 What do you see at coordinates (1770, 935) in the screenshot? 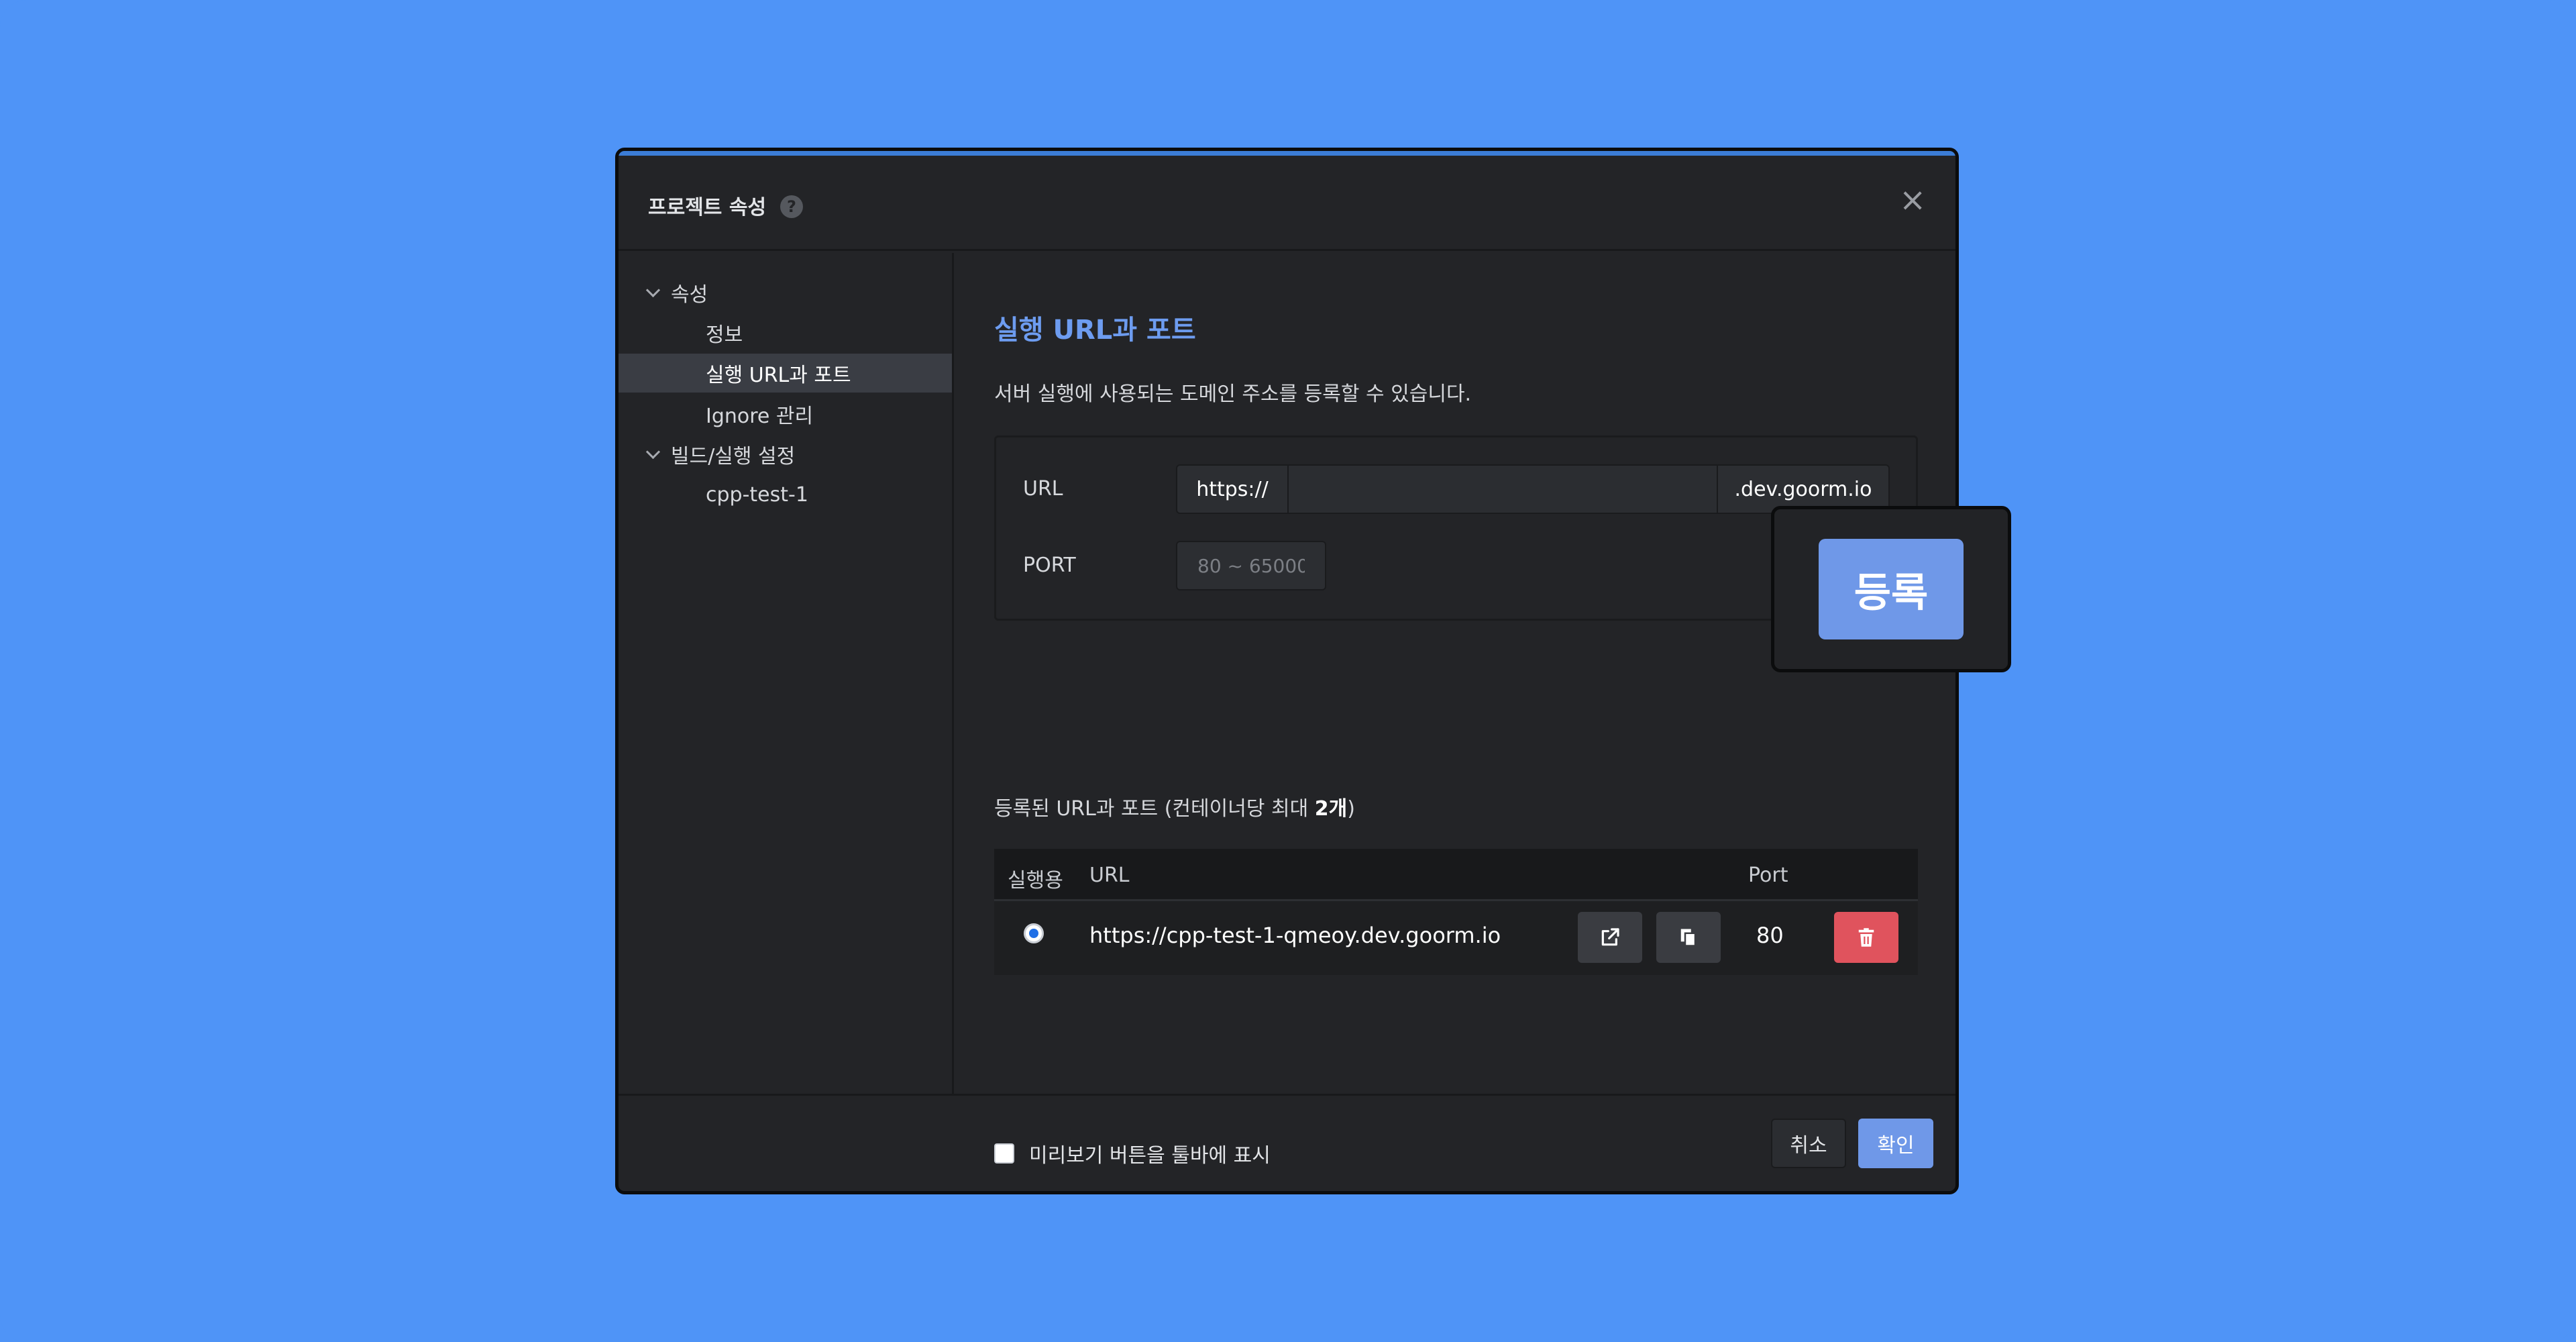
I see `row-port: 80` at bounding box center [1770, 935].